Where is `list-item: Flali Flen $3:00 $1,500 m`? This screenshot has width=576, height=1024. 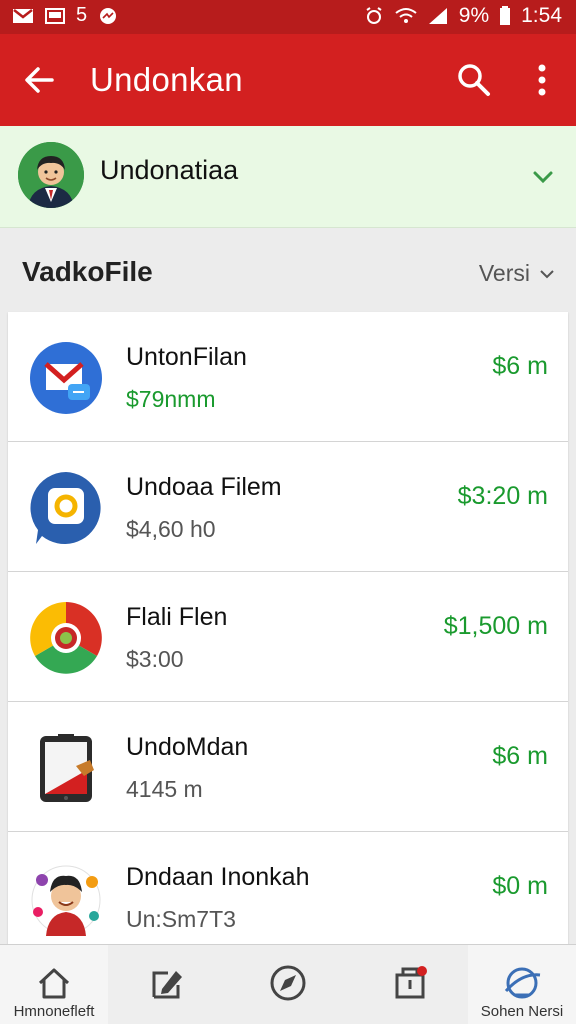 list-item: Flali Flen $3:00 $1,500 m is located at coordinates (288, 637).